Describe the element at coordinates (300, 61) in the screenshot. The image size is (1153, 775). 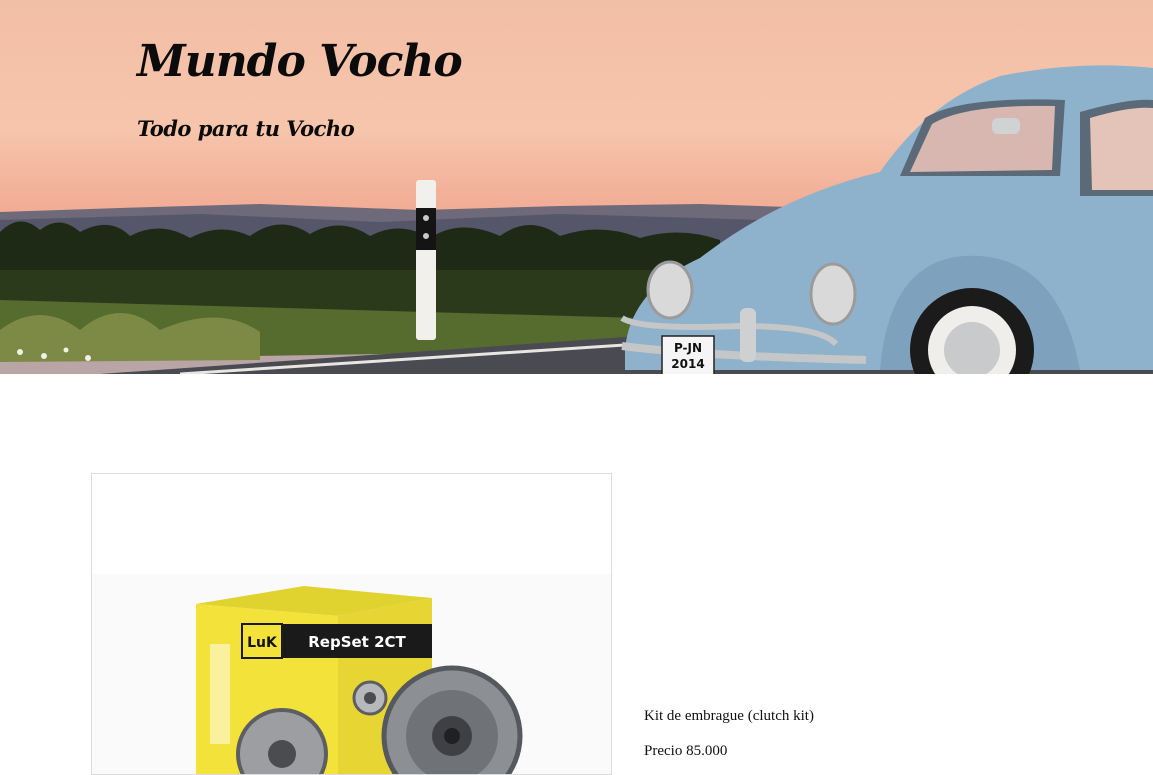
I see `site-title: Mundo Vocho` at that location.